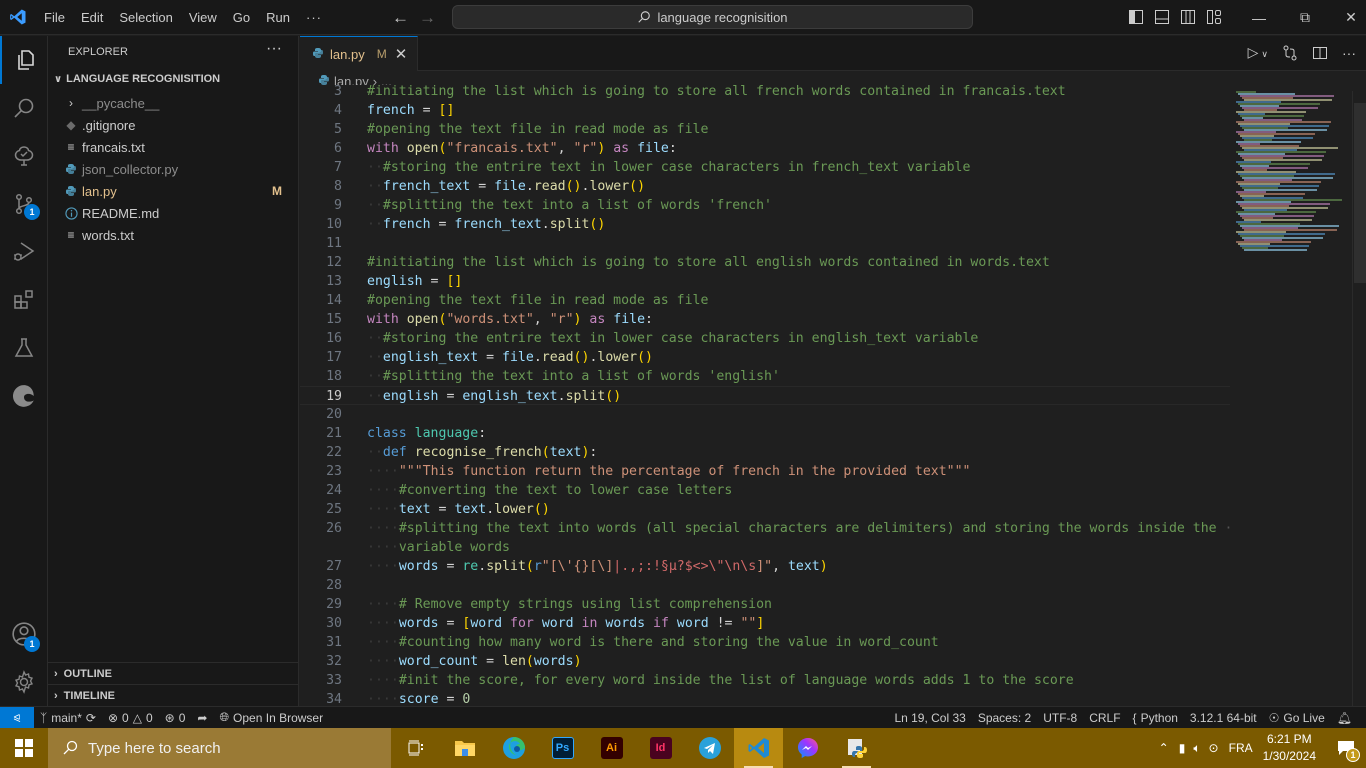 The image size is (1366, 768). I want to click on chevron-down-icon: ∨, so click(1264, 54).